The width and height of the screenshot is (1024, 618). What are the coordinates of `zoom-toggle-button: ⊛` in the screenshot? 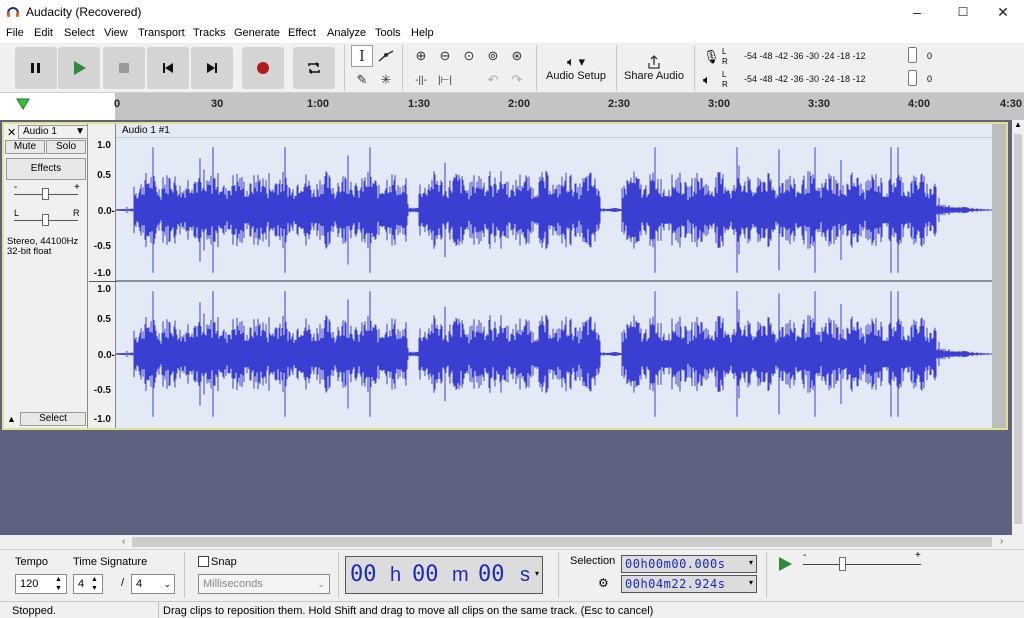 It's located at (517, 56).